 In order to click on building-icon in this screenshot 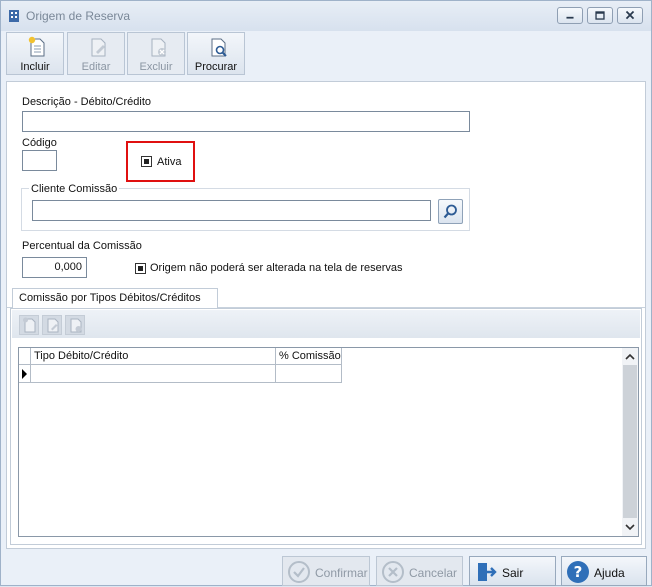, I will do `click(14, 16)`.